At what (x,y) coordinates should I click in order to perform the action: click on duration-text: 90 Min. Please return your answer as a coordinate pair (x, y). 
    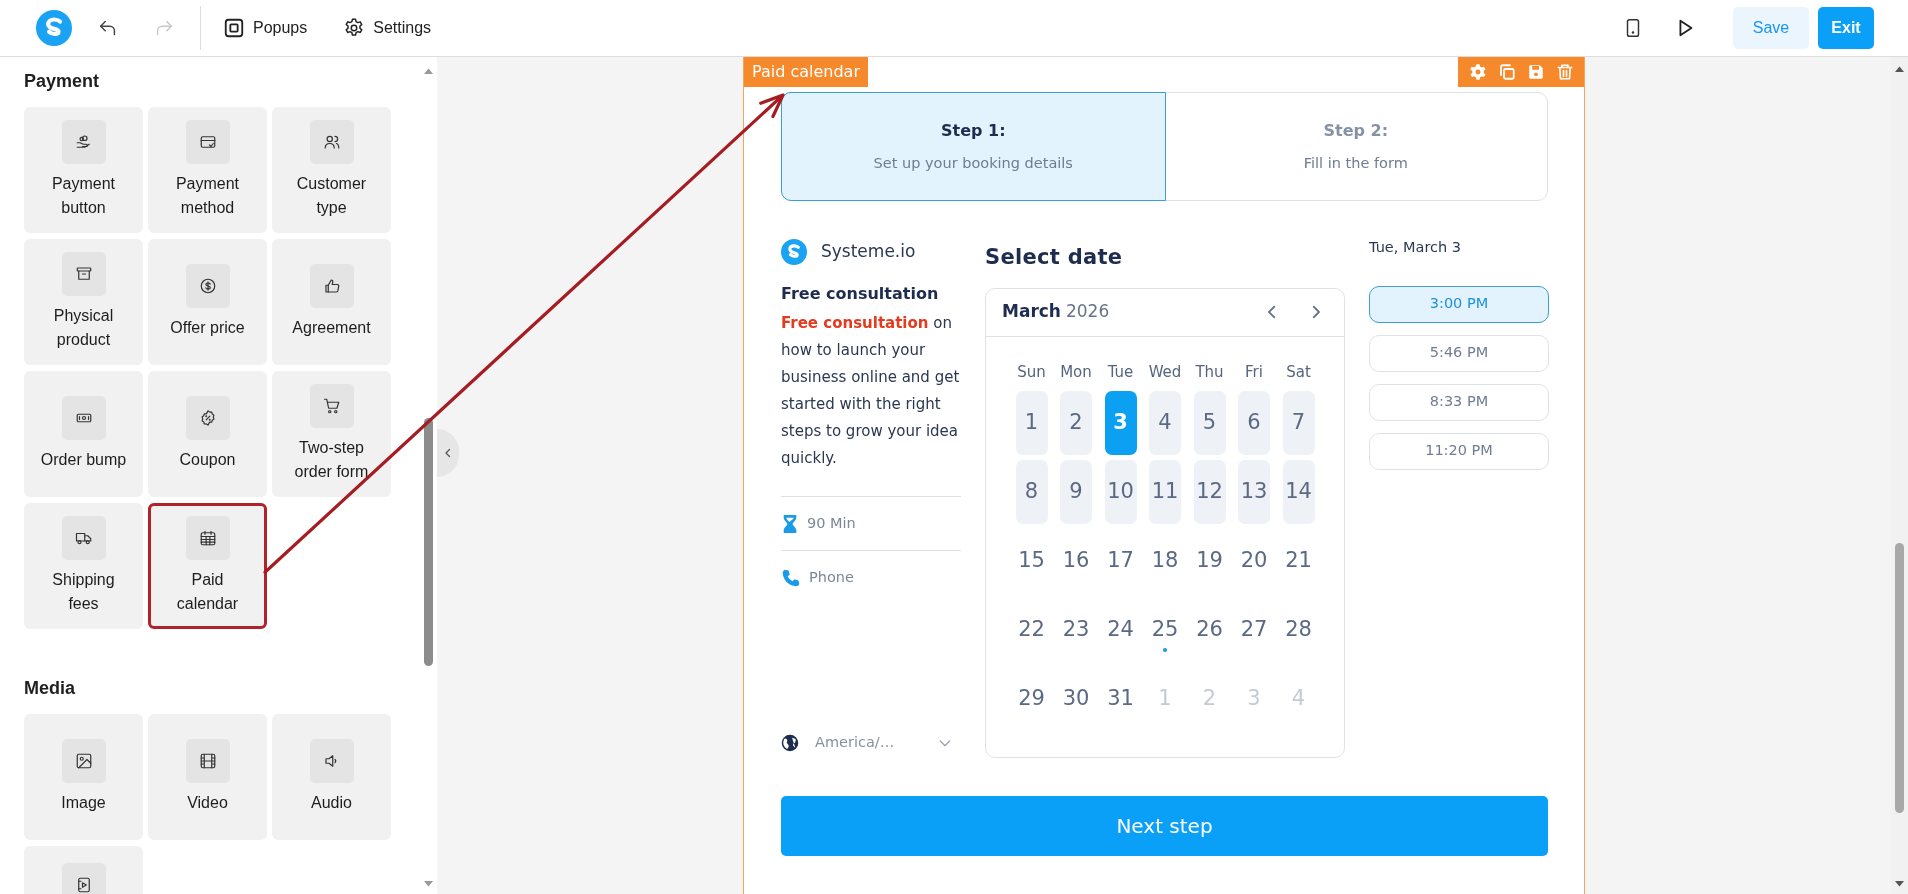
    Looking at the image, I should click on (831, 523).